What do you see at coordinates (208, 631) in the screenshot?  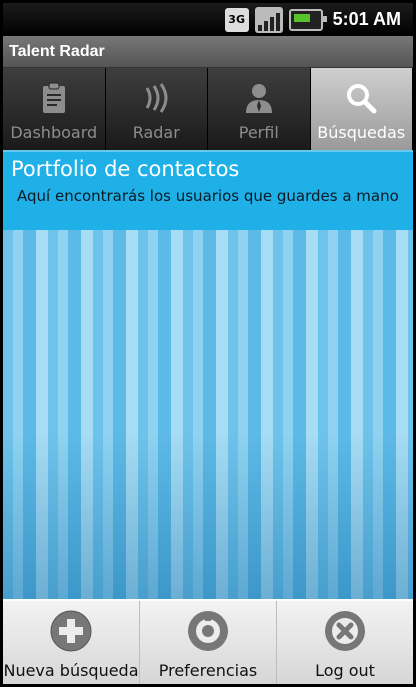 I see `gear-icon` at bounding box center [208, 631].